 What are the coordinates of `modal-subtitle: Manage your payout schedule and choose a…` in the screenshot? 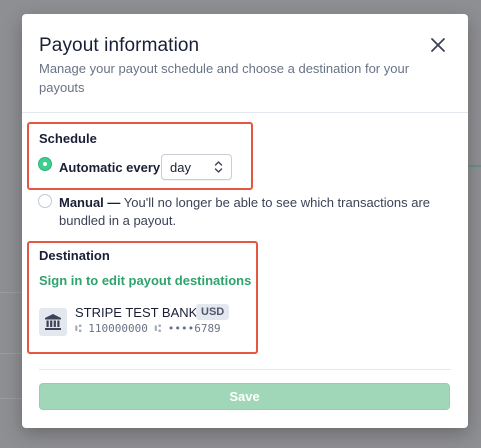 It's located at (224, 78).